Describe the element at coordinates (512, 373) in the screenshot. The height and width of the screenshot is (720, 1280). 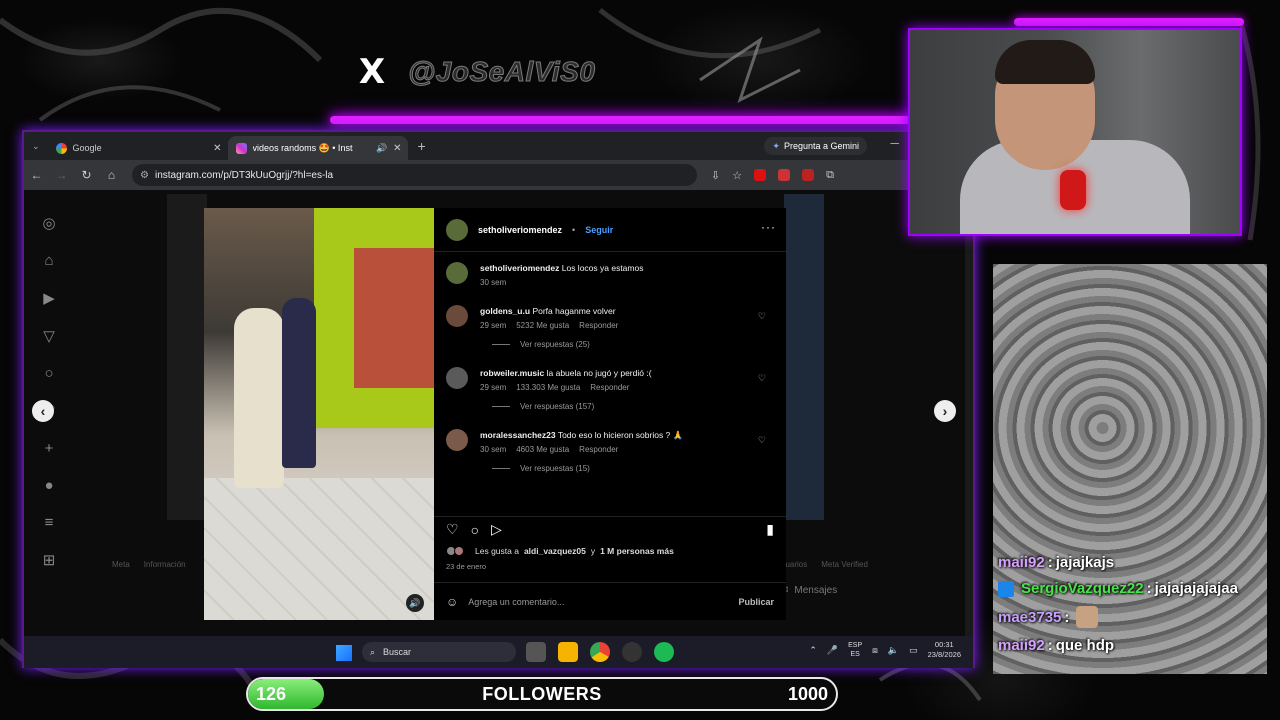
I see `comment-username: robweiler.music` at that location.